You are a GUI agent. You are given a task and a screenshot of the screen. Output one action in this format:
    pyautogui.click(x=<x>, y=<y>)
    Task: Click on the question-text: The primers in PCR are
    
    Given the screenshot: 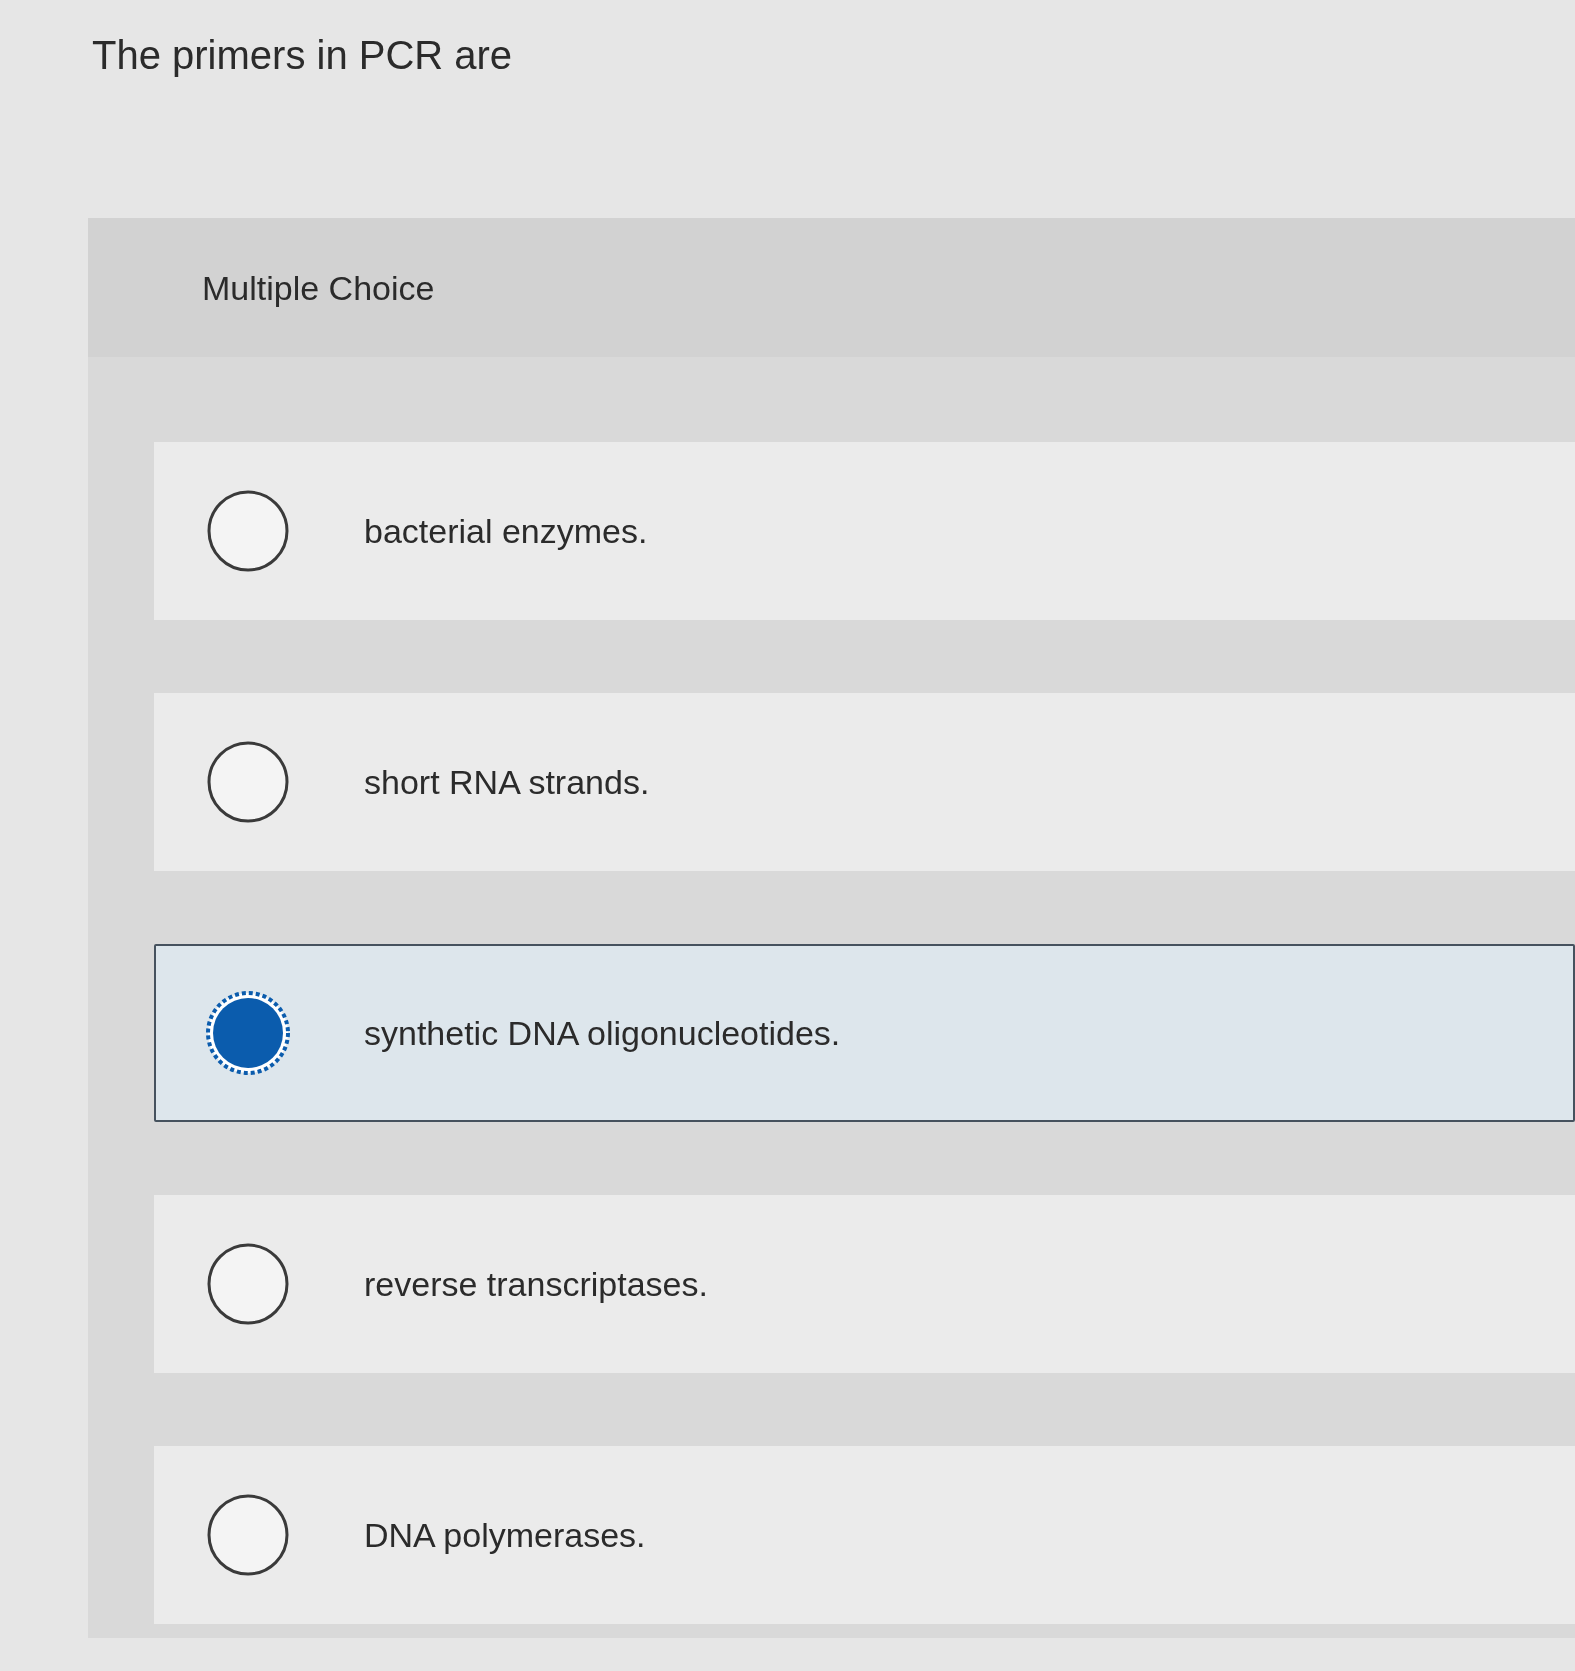 What is the action you would take?
    pyautogui.click(x=302, y=55)
    